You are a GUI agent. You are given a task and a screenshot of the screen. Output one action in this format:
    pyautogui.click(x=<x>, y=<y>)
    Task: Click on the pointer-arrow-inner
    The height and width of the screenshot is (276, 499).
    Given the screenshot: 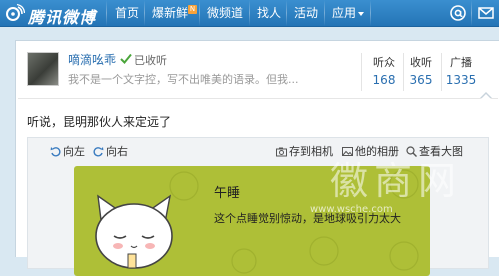 What is the action you would take?
    pyautogui.click(x=486, y=96)
    